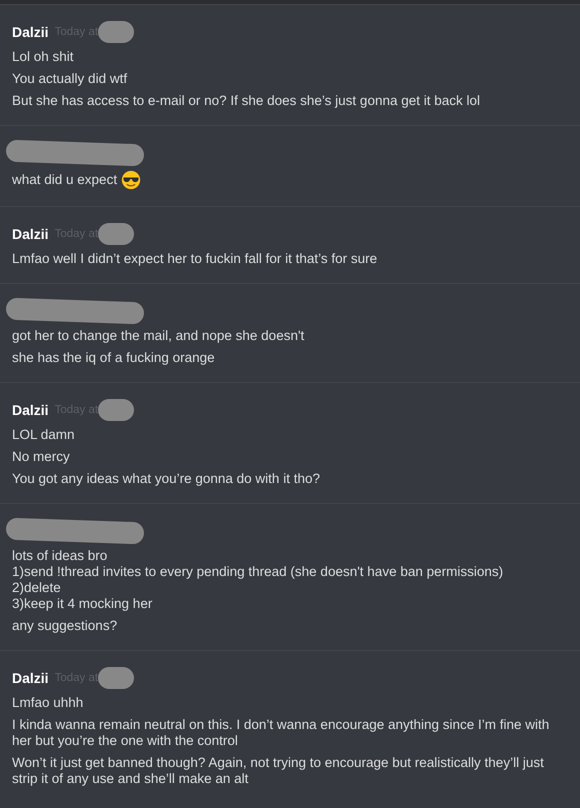  I want to click on message-text: You got any ideas what you’re gonna do with it tho?, so click(166, 479).